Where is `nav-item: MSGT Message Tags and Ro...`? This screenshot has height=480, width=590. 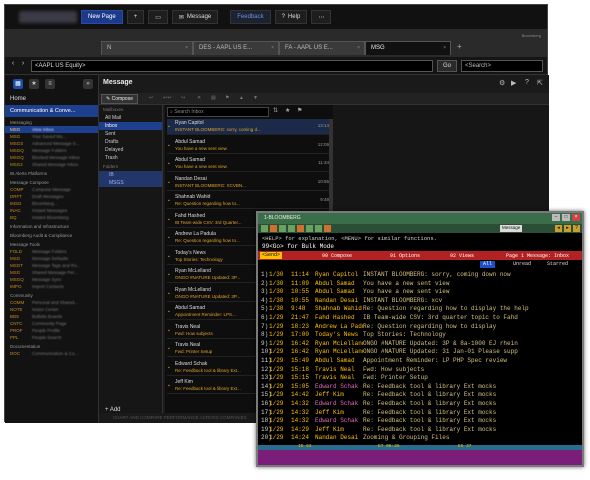 nav-item: MSGT Message Tags and Ro... is located at coordinates (51, 265).